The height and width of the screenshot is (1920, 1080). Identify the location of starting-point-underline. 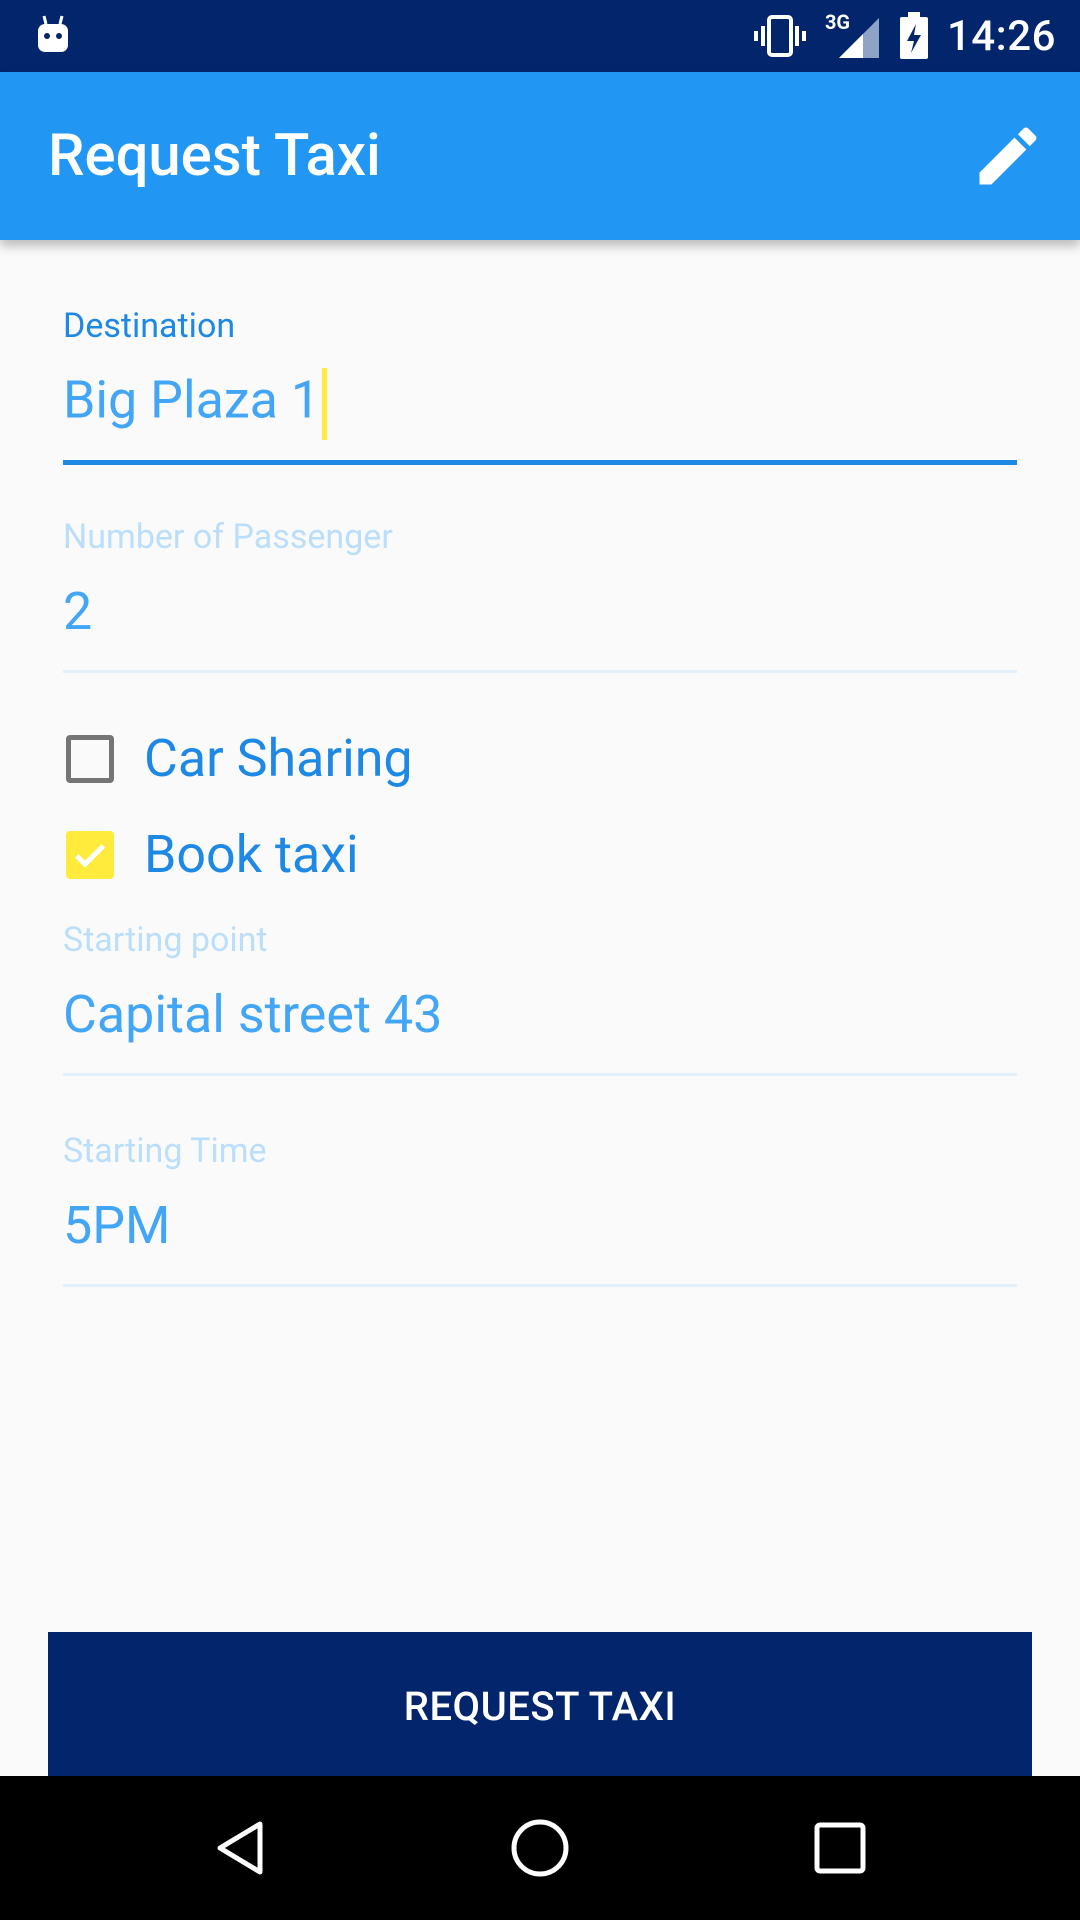
(540, 1074).